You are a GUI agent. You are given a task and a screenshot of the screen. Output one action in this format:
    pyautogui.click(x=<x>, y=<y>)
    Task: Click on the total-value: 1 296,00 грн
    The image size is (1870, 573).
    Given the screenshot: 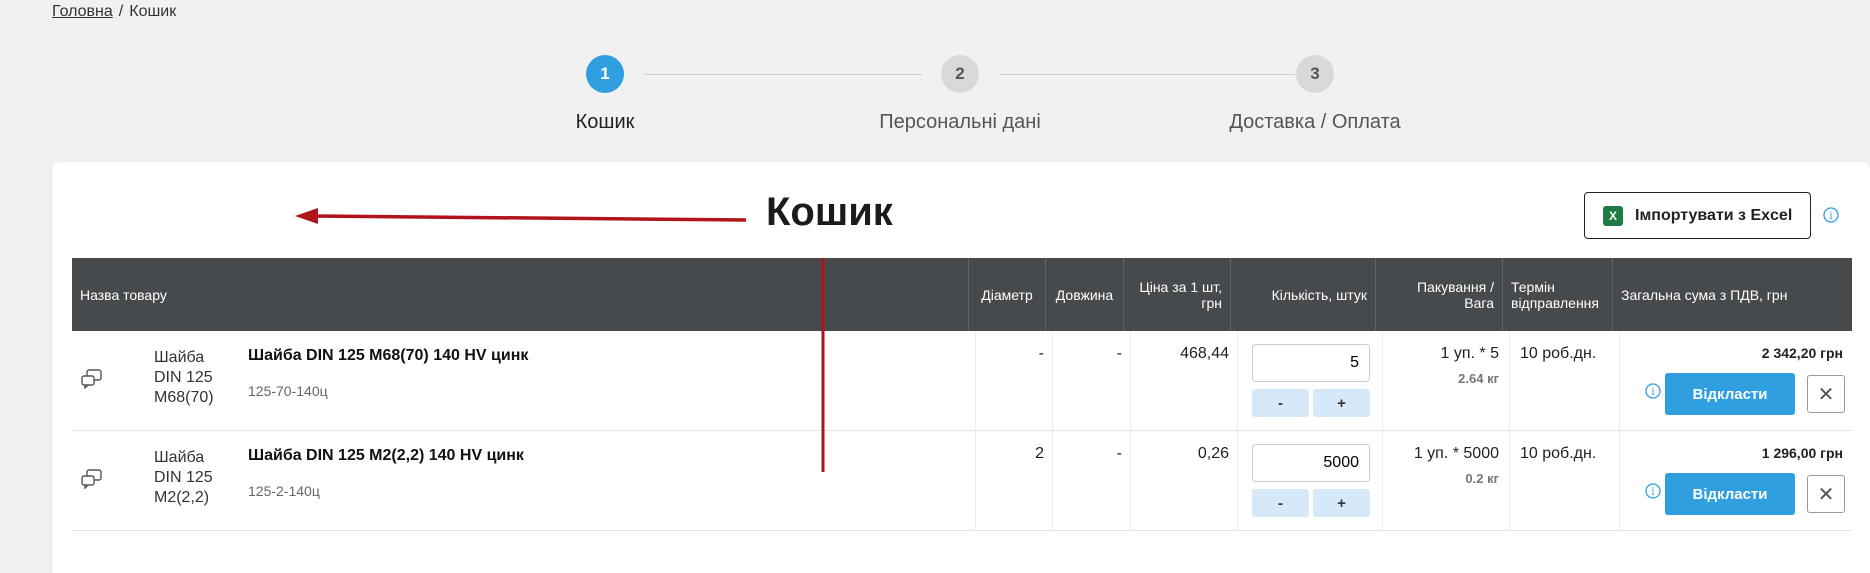 What is the action you would take?
    pyautogui.click(x=1802, y=453)
    